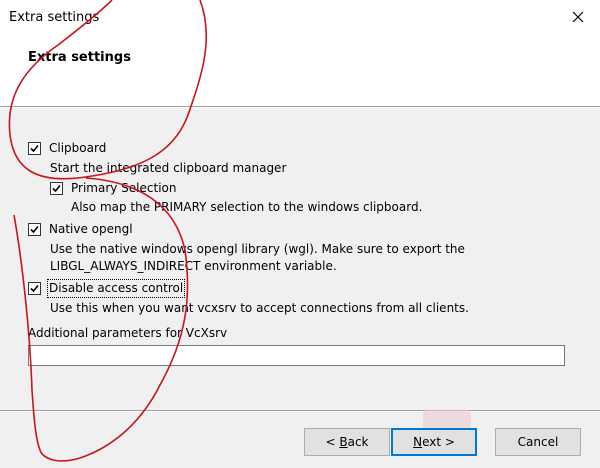 This screenshot has width=600, height=468. What do you see at coordinates (78, 148) in the screenshot?
I see `clipboard-label: Clipboard` at bounding box center [78, 148].